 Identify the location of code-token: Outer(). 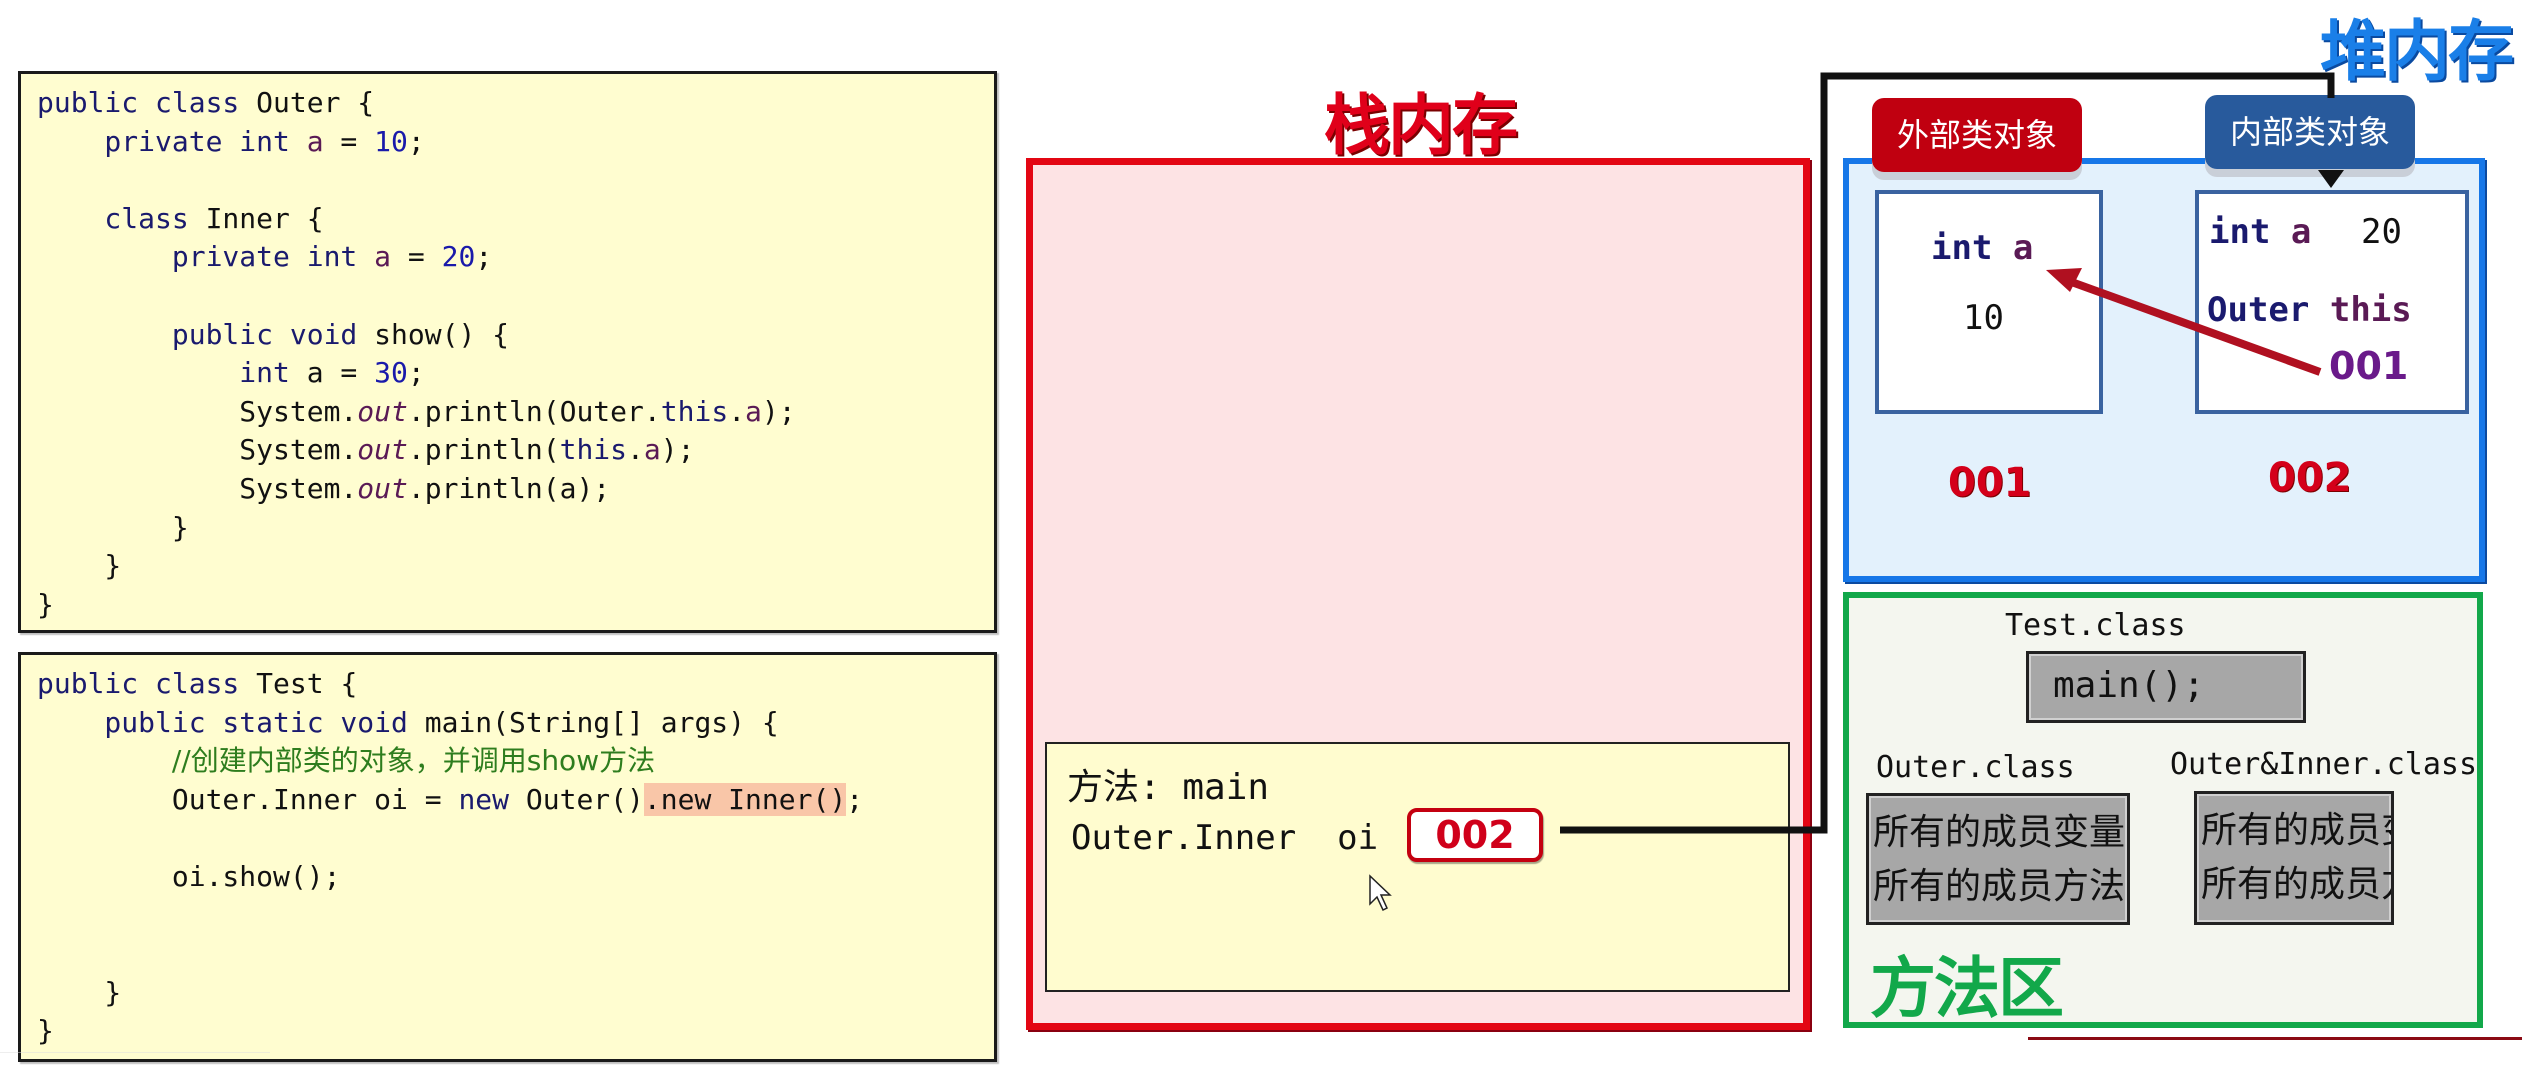
(584, 799).